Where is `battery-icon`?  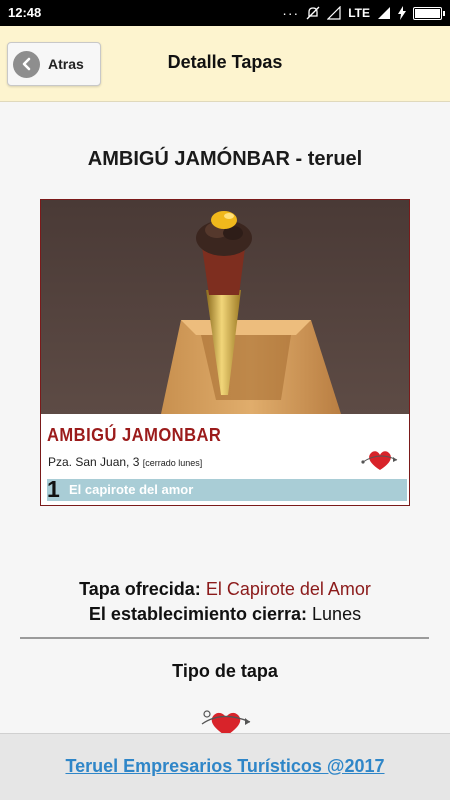
battery-icon is located at coordinates (429, 13).